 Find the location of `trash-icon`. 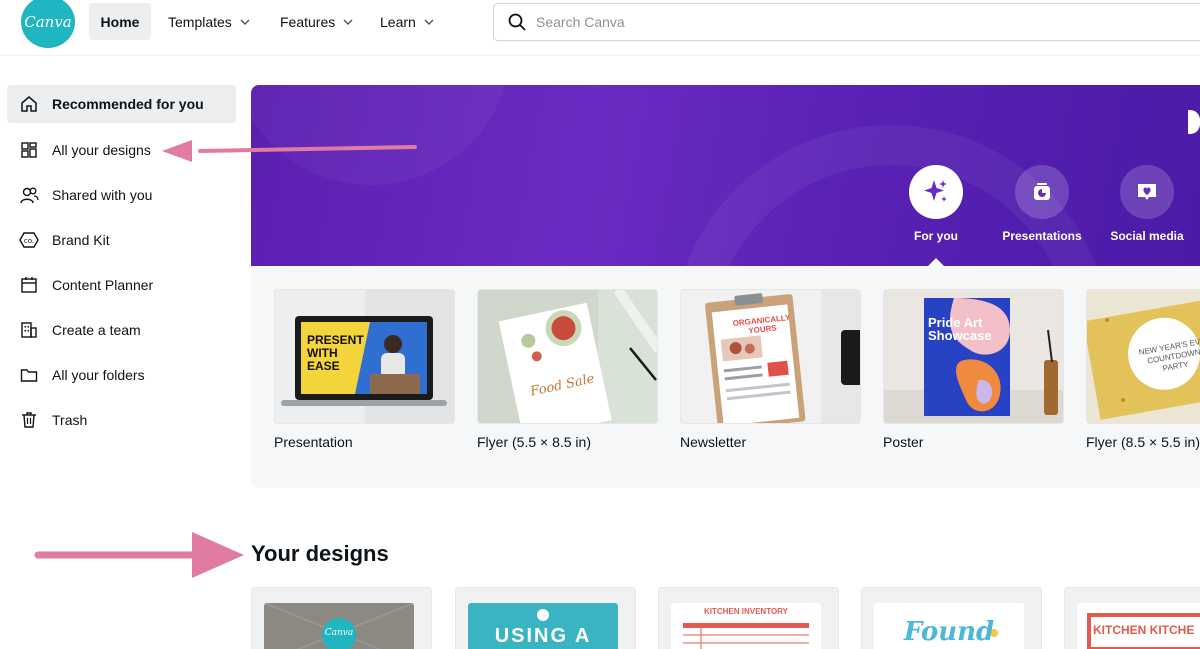

trash-icon is located at coordinates (29, 420).